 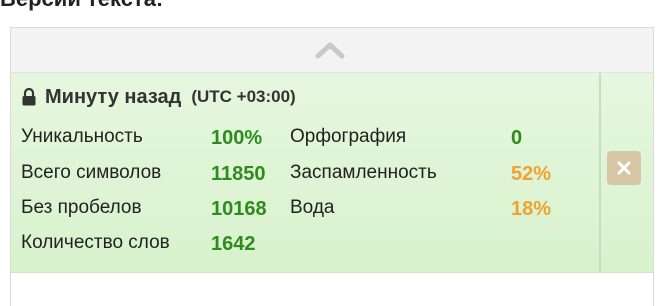 What do you see at coordinates (95, 242) in the screenshot?
I see `stat-label-word-count: Количество слов` at bounding box center [95, 242].